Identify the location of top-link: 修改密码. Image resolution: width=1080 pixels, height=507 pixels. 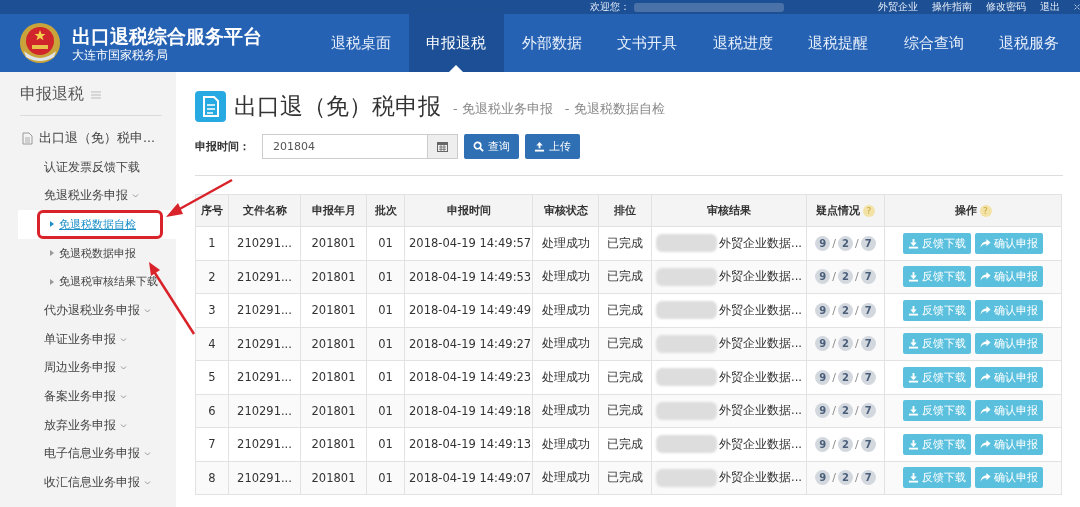
(1006, 7).